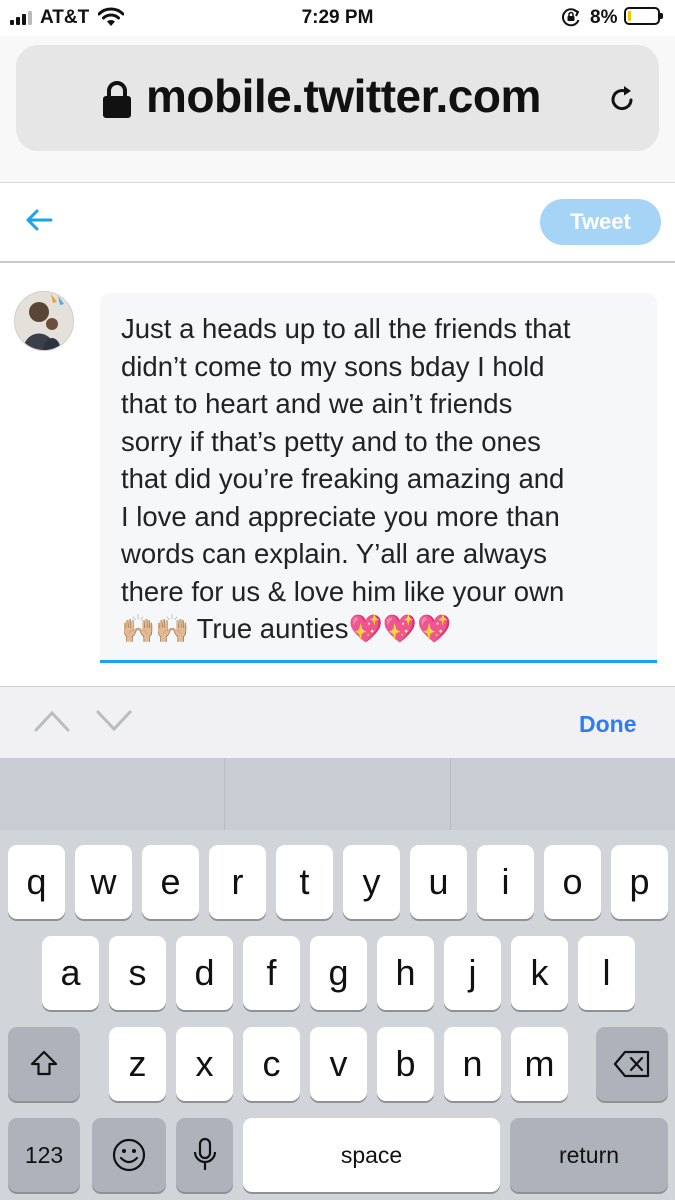  What do you see at coordinates (472, 973) in the screenshot?
I see `key-j: j` at bounding box center [472, 973].